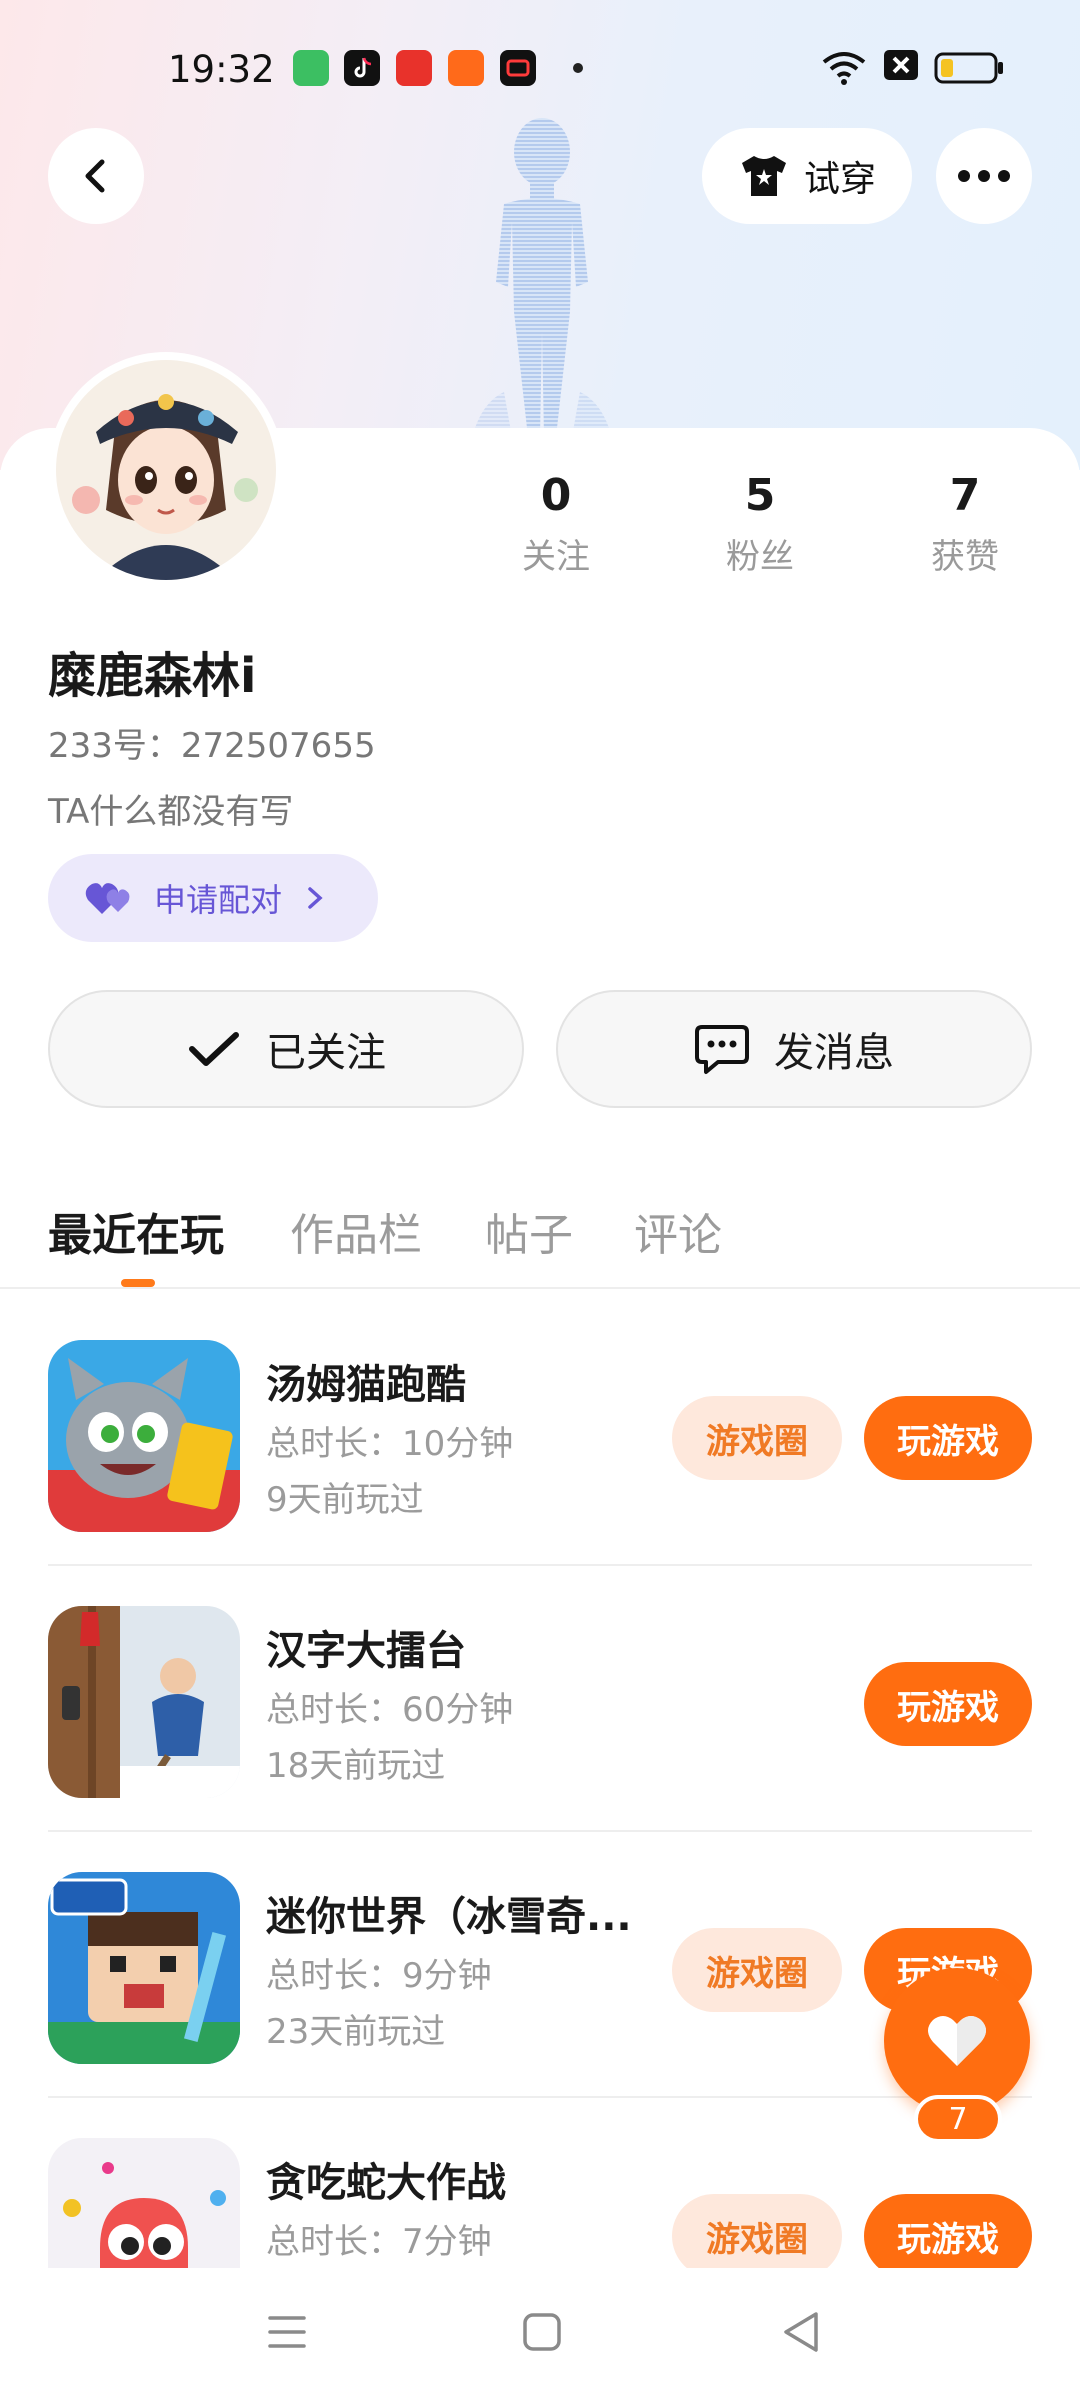  Describe the element at coordinates (356, 1231) in the screenshot. I see `tab-works: 作品栏` at that location.